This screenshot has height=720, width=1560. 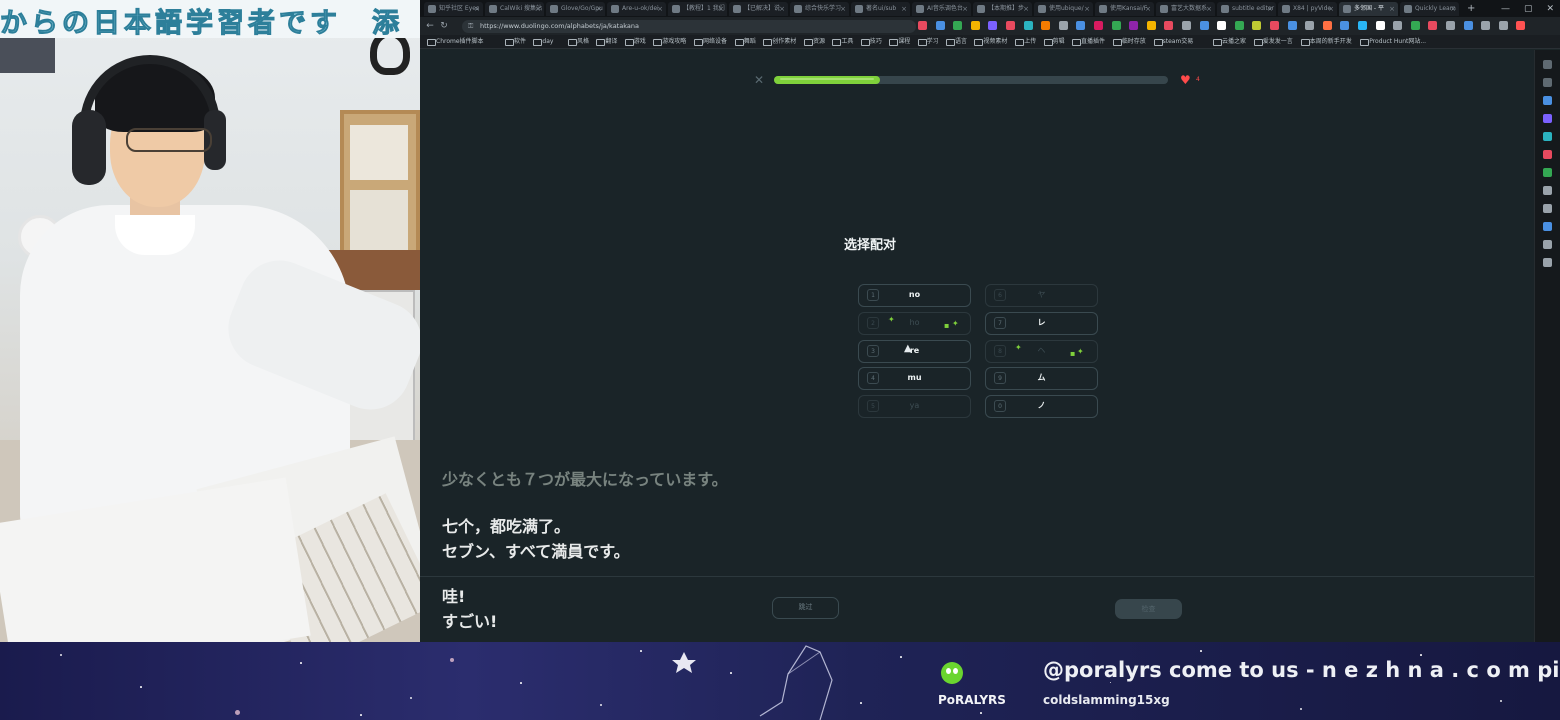 I want to click on match-option-right: 6ヤ, so click(x=1041, y=295).